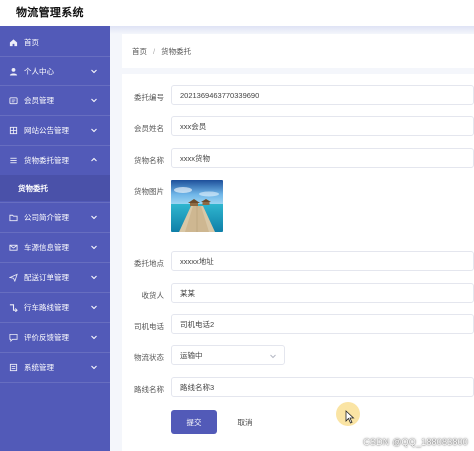  I want to click on home-icon, so click(13, 42).